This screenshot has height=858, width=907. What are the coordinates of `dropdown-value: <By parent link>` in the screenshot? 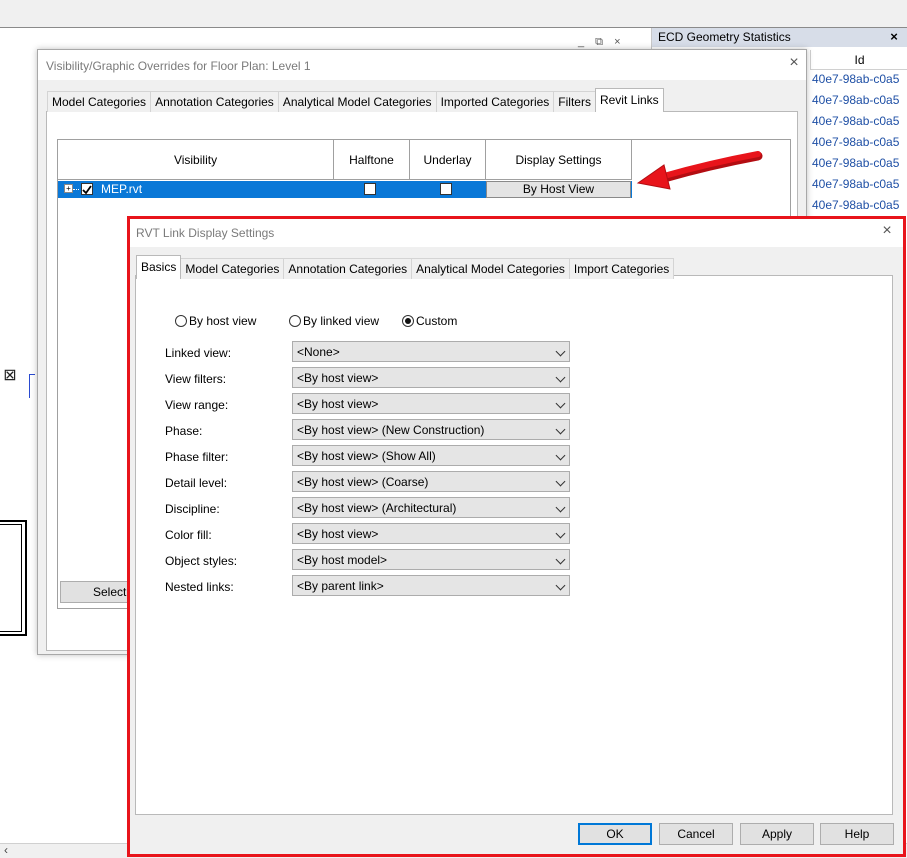 It's located at (340, 586).